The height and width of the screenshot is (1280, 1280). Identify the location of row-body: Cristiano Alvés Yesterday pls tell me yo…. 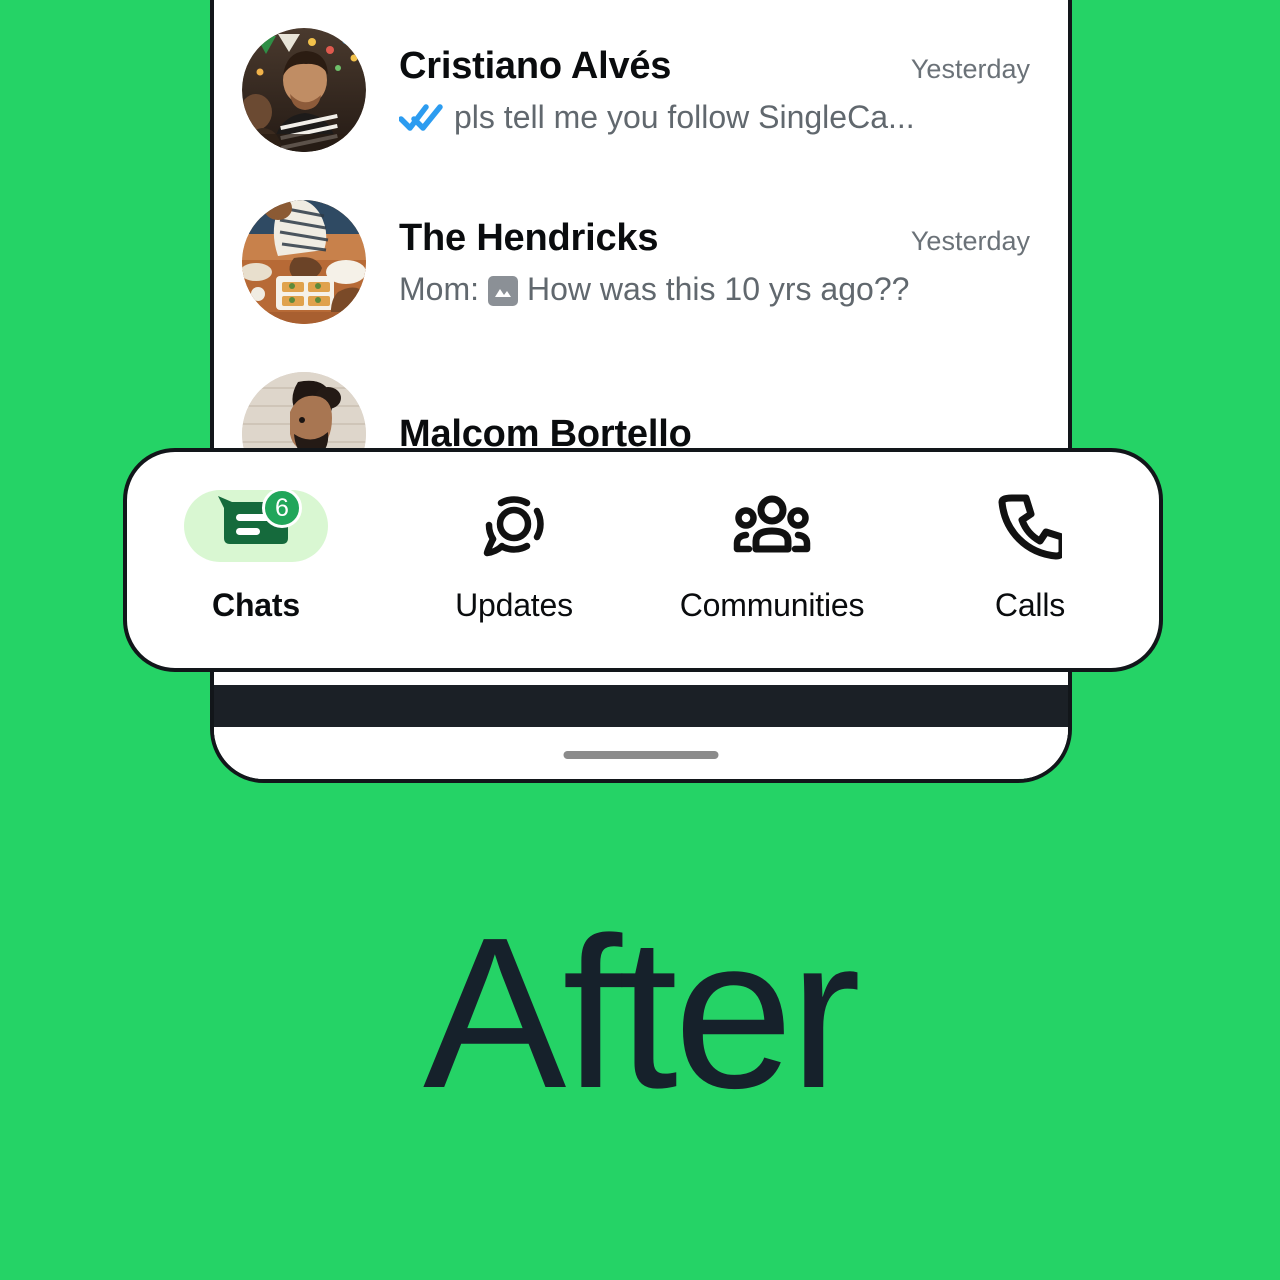
(714, 90).